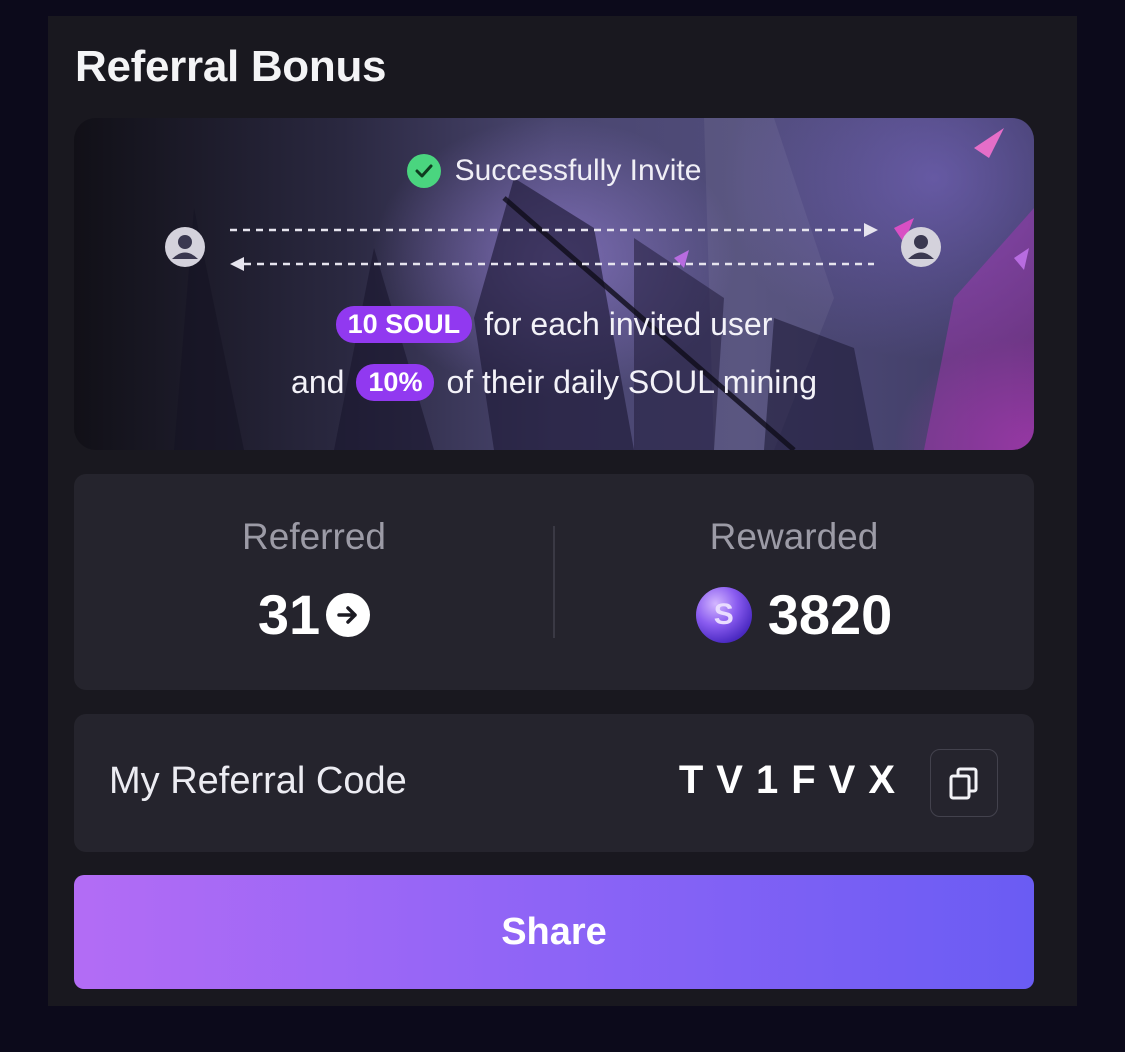  What do you see at coordinates (395, 382) in the screenshot?
I see `percent-reward-pill: 10%` at bounding box center [395, 382].